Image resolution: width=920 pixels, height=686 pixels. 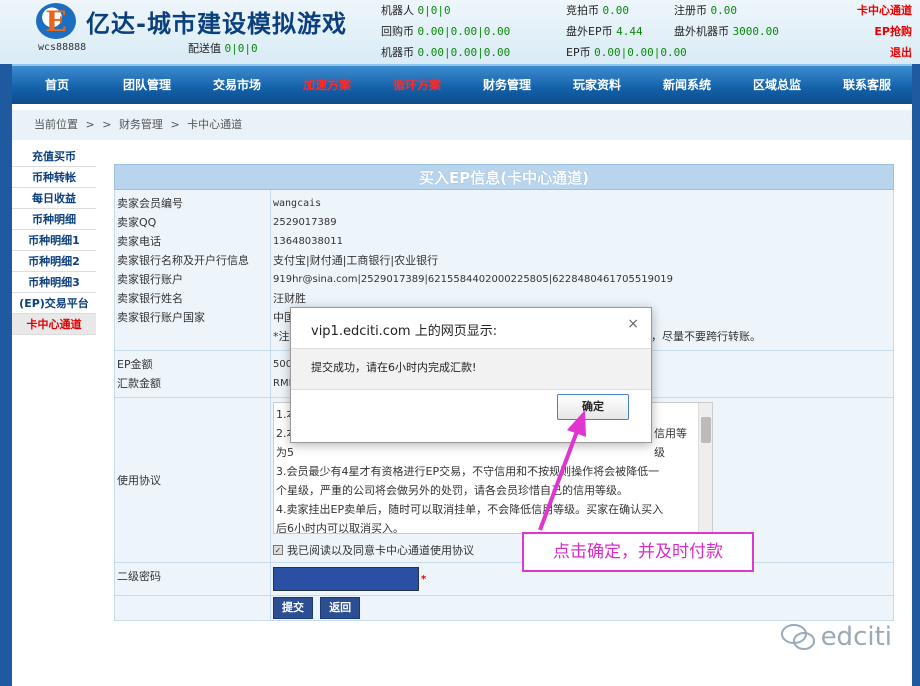 I want to click on nav-profile: 玩家资料, so click(x=597, y=85).